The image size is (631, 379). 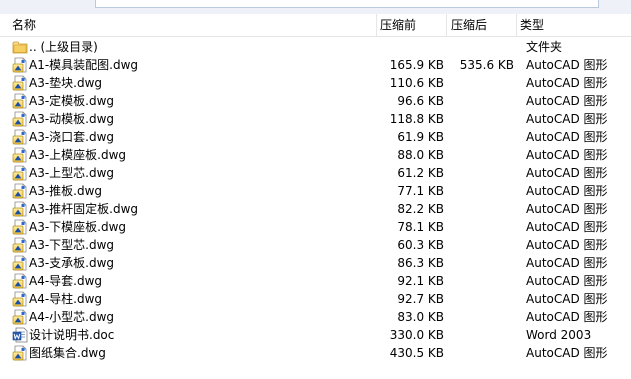 What do you see at coordinates (315, 25) in the screenshot?
I see `column-header-bar: 名称 压缩前 压缩后 类型` at bounding box center [315, 25].